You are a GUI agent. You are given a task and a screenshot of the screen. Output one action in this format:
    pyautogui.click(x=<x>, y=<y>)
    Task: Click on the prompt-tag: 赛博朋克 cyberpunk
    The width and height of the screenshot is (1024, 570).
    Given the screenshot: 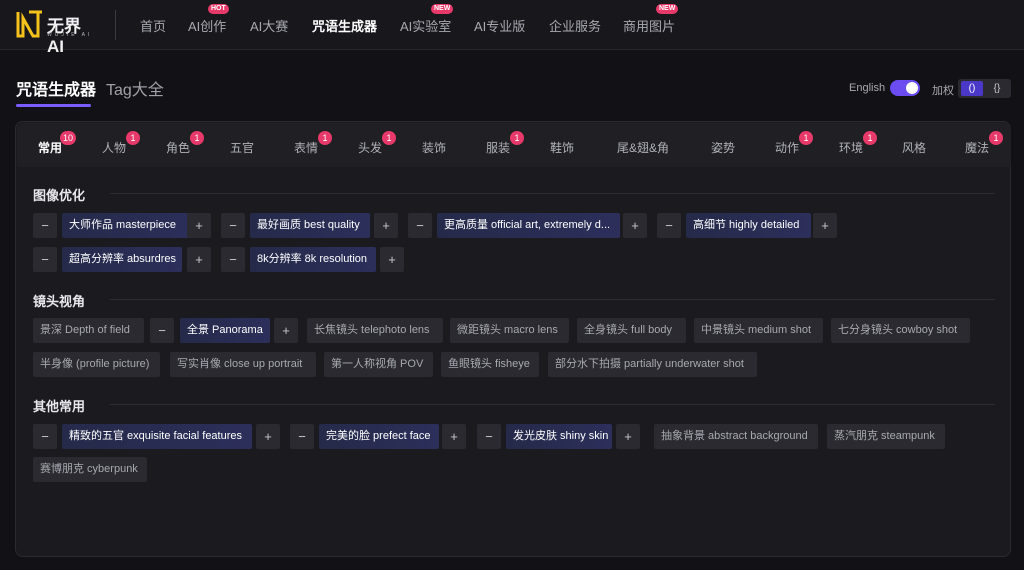 What is the action you would take?
    pyautogui.click(x=90, y=469)
    